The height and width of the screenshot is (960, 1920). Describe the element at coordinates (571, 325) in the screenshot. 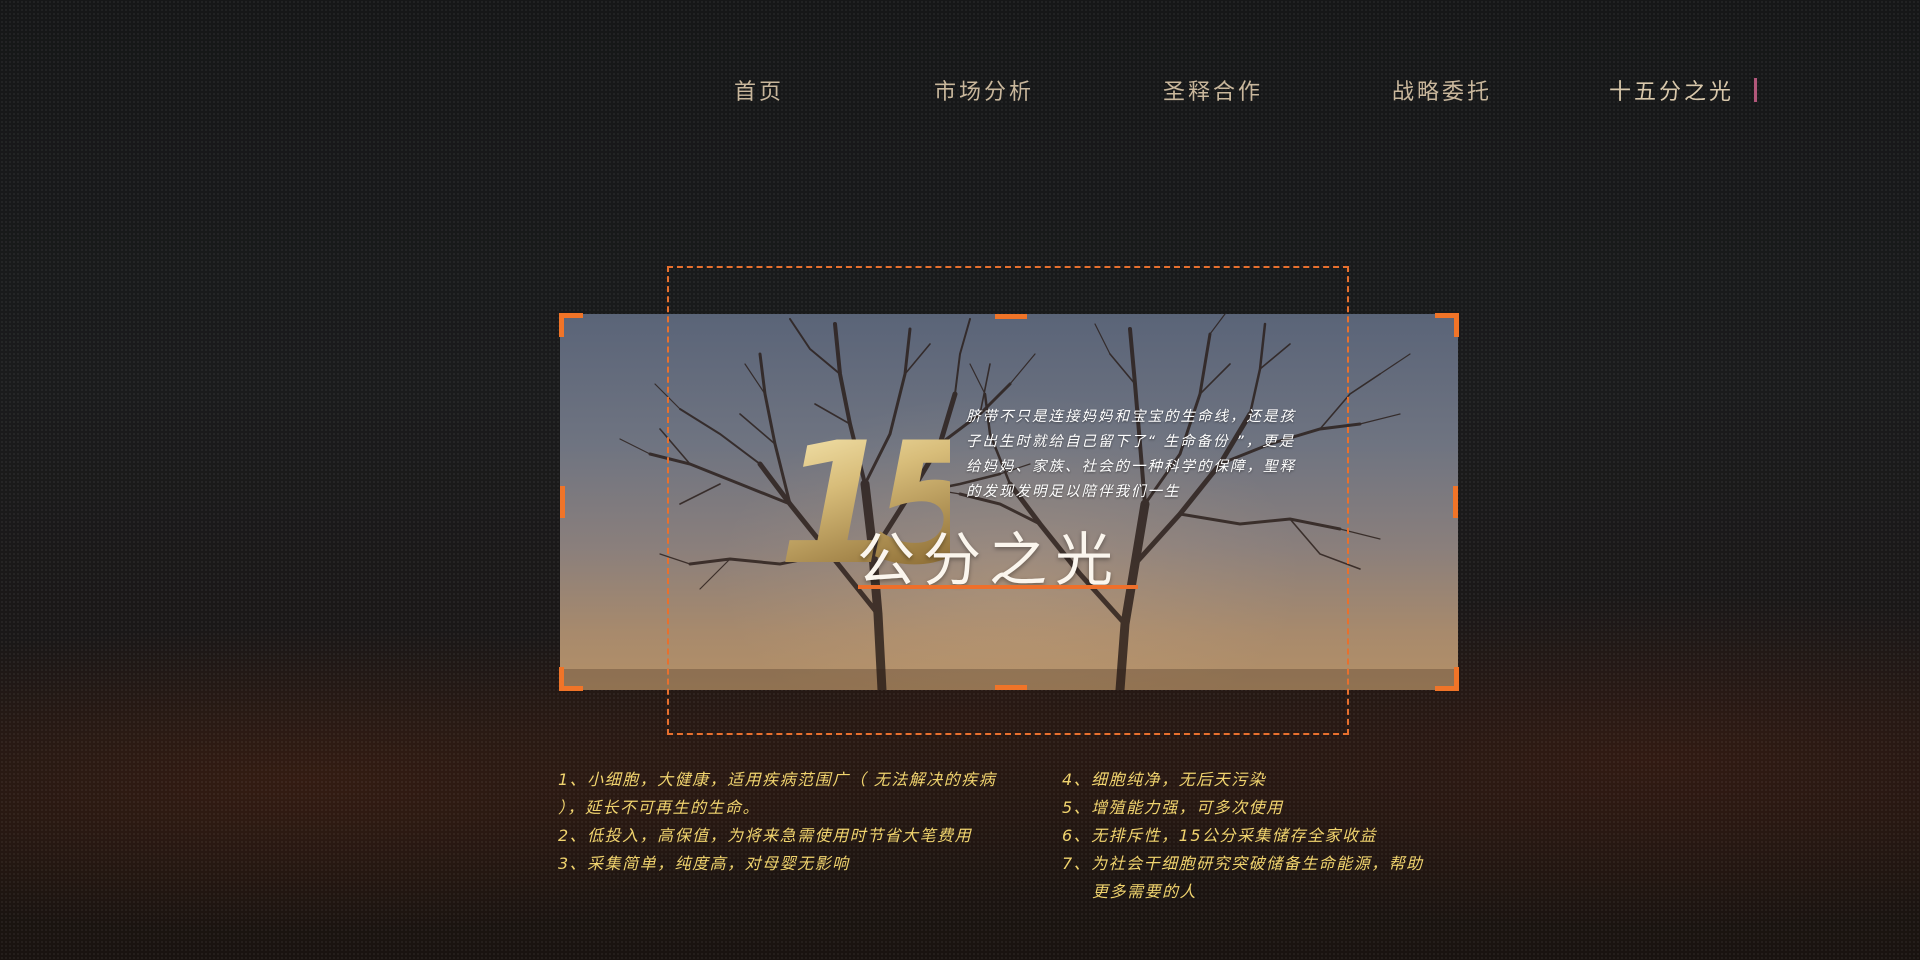

I see `corner-bracket-top-left` at that location.